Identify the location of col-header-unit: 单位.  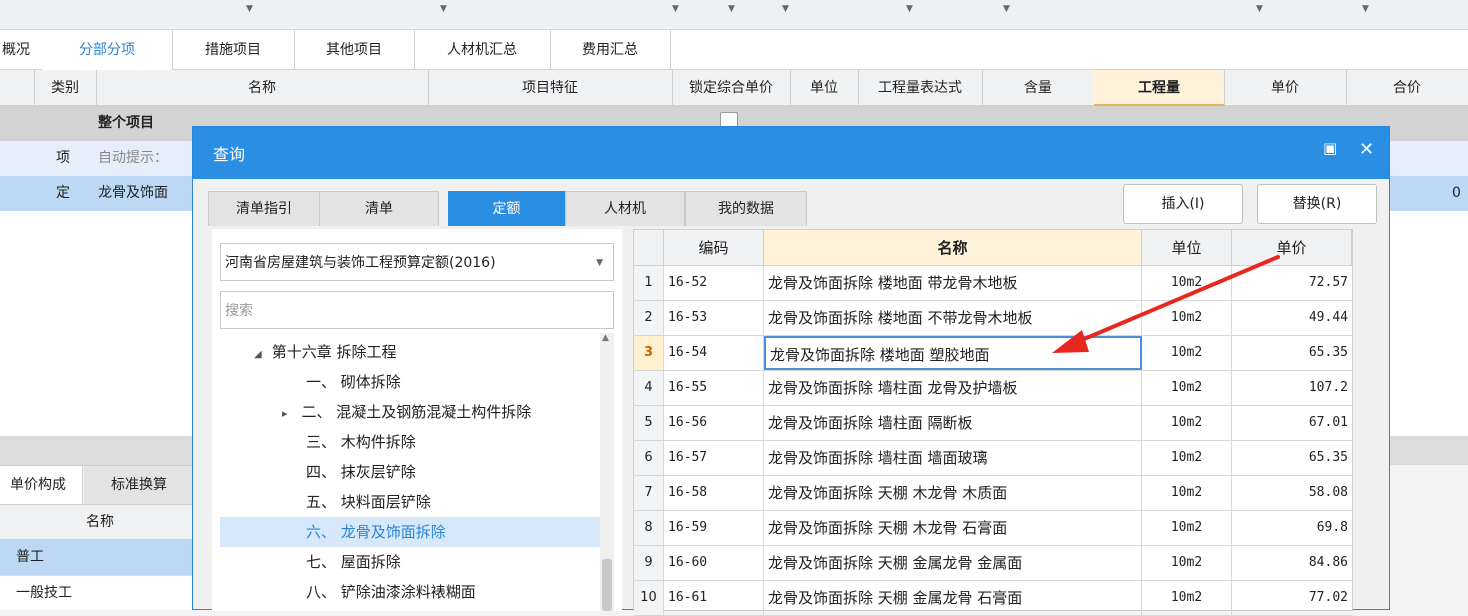
(1187, 248).